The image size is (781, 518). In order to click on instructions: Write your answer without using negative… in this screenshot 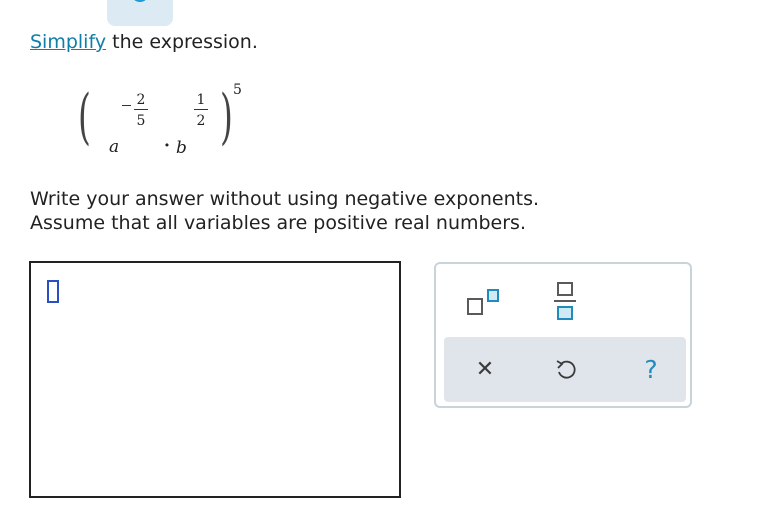, I will do `click(284, 211)`.